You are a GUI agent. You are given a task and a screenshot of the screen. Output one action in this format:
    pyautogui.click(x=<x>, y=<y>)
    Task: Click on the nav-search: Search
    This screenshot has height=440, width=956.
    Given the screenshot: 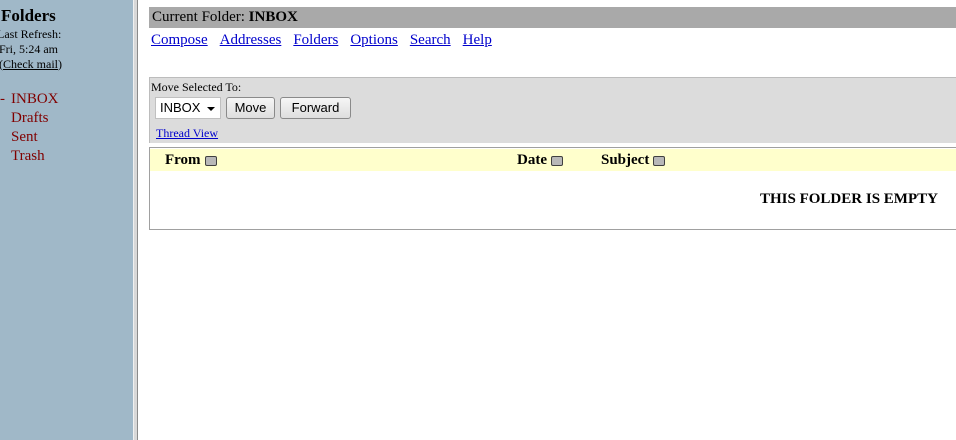 What is the action you would take?
    pyautogui.click(x=430, y=40)
    